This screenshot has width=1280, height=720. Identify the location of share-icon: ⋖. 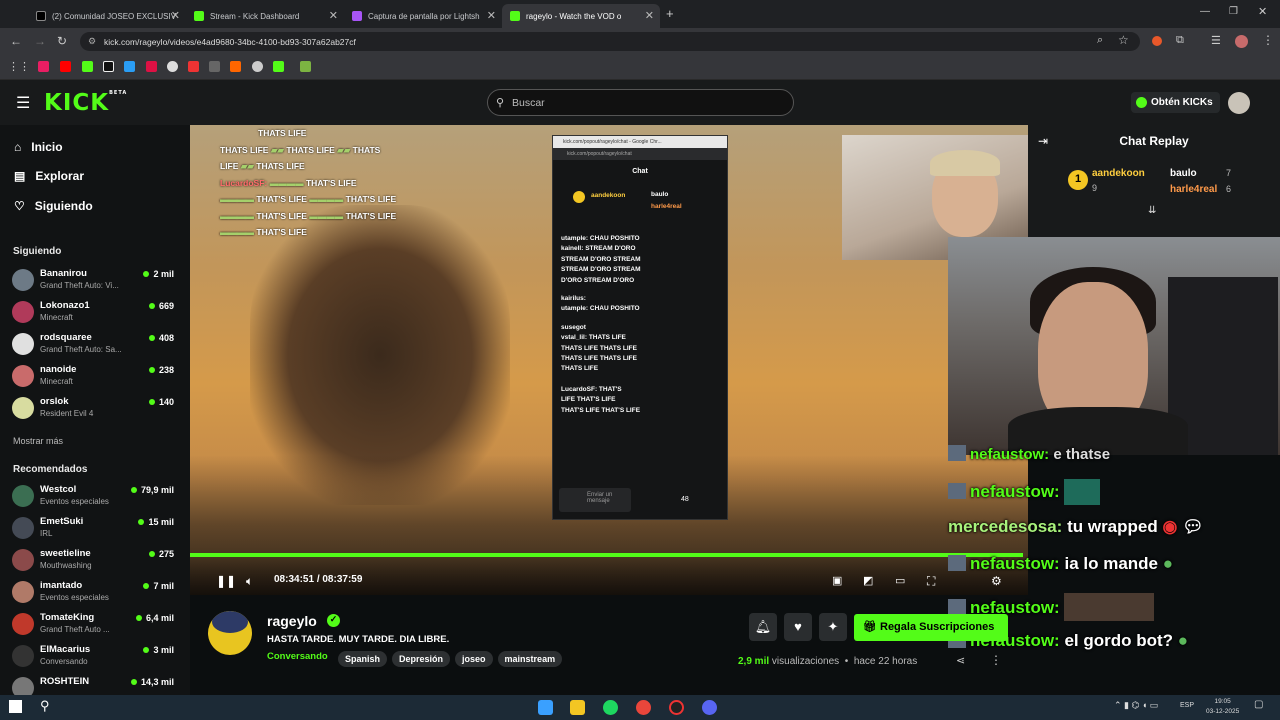
(960, 660).